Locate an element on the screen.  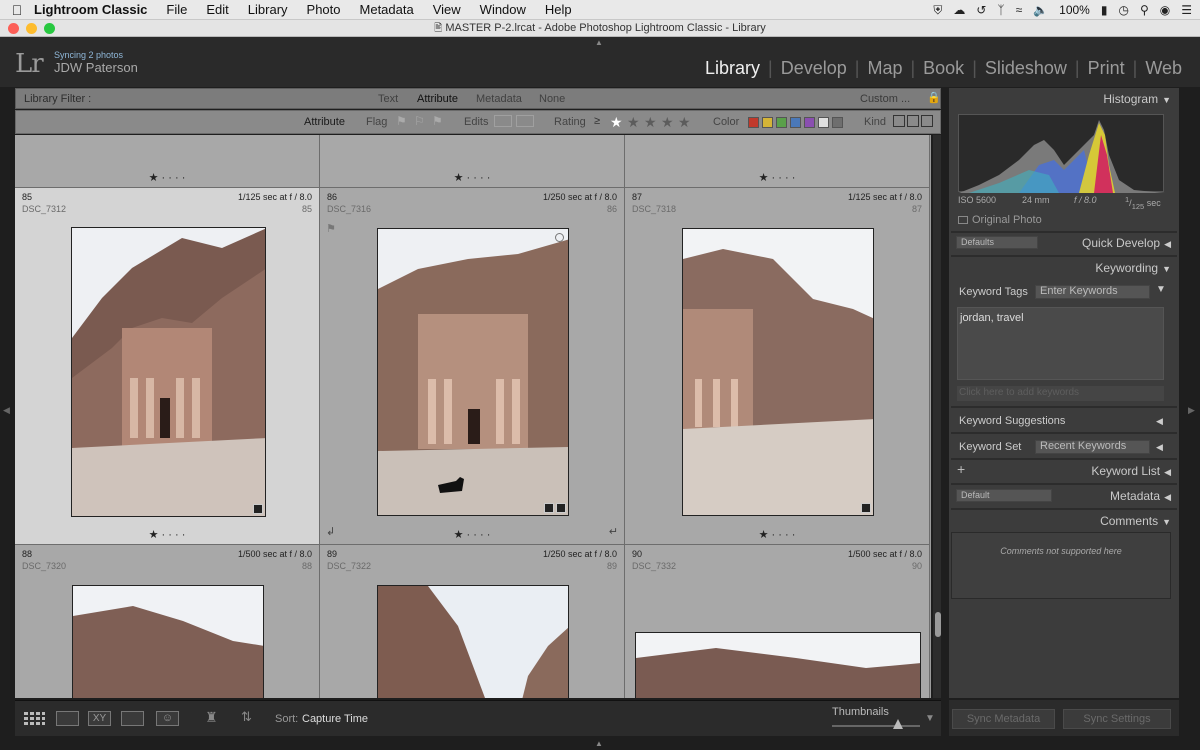
color-filter-yellow is located at coordinates (767, 122).